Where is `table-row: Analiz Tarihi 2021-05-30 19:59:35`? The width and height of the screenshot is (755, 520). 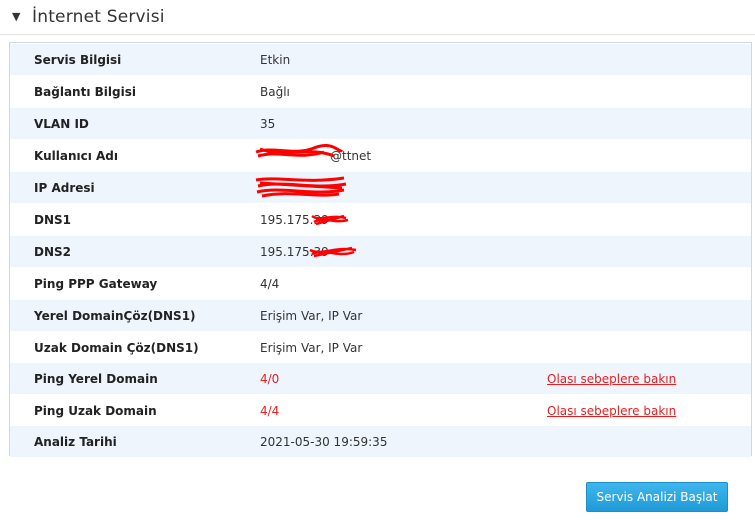 table-row: Analiz Tarihi 2021-05-30 19:59:35 is located at coordinates (380, 441).